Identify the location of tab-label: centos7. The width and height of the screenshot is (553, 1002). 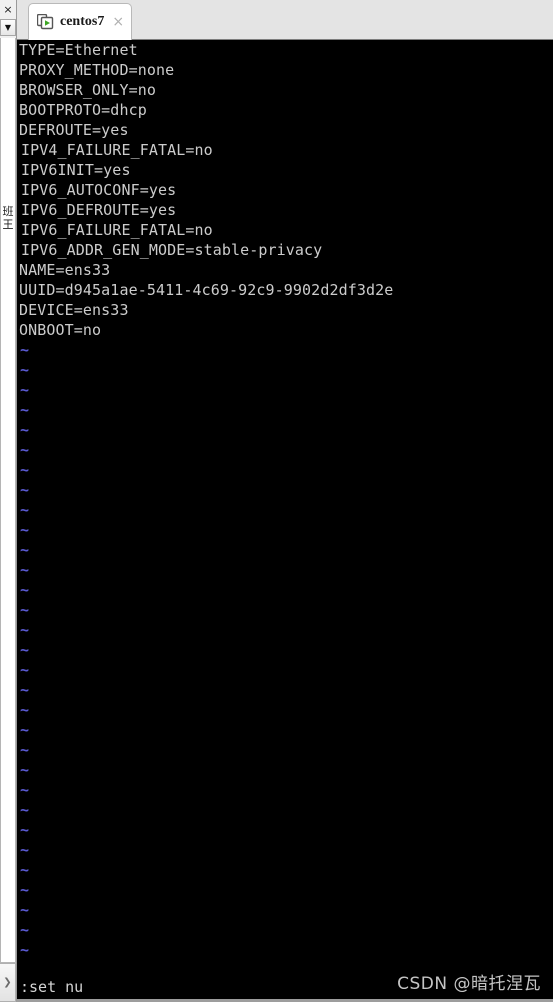
(82, 21).